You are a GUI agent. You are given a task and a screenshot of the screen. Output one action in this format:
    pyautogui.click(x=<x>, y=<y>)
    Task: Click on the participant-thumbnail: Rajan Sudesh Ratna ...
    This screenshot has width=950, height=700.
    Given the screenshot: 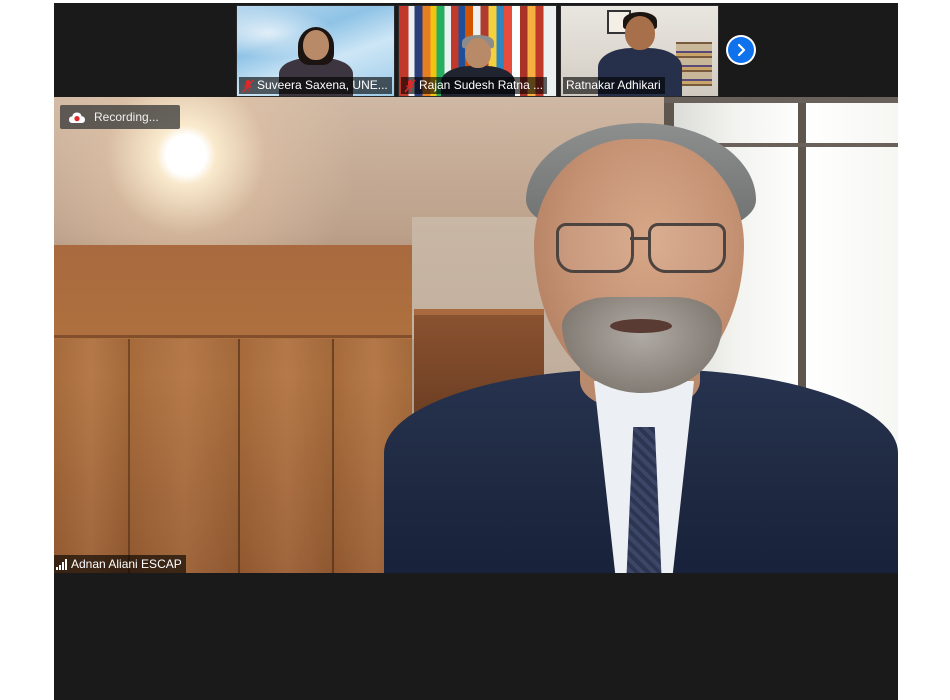 What is the action you would take?
    pyautogui.click(x=477, y=51)
    